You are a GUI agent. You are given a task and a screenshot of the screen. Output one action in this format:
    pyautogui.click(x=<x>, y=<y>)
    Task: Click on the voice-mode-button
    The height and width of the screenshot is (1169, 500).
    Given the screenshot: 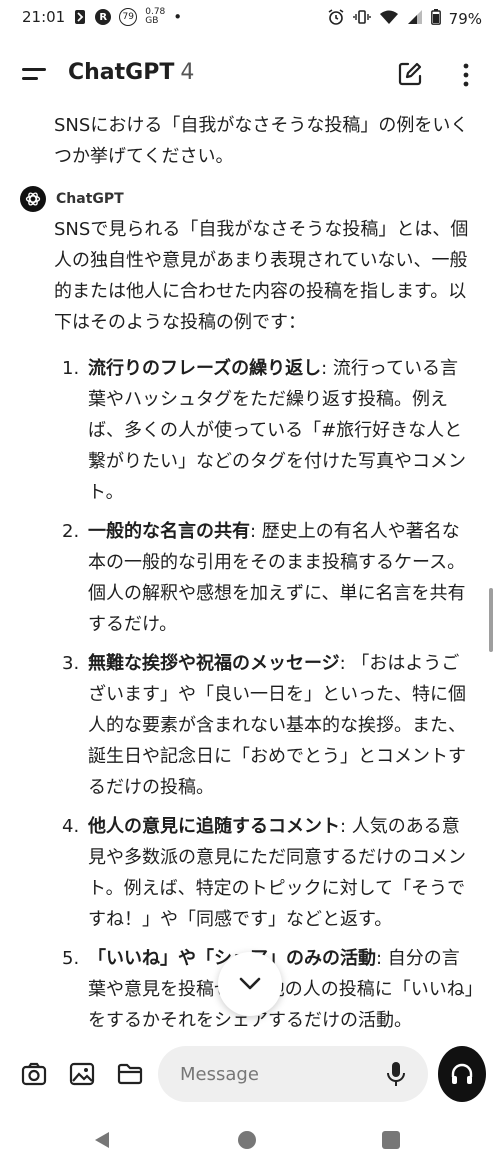 What is the action you would take?
    pyautogui.click(x=462, y=1074)
    